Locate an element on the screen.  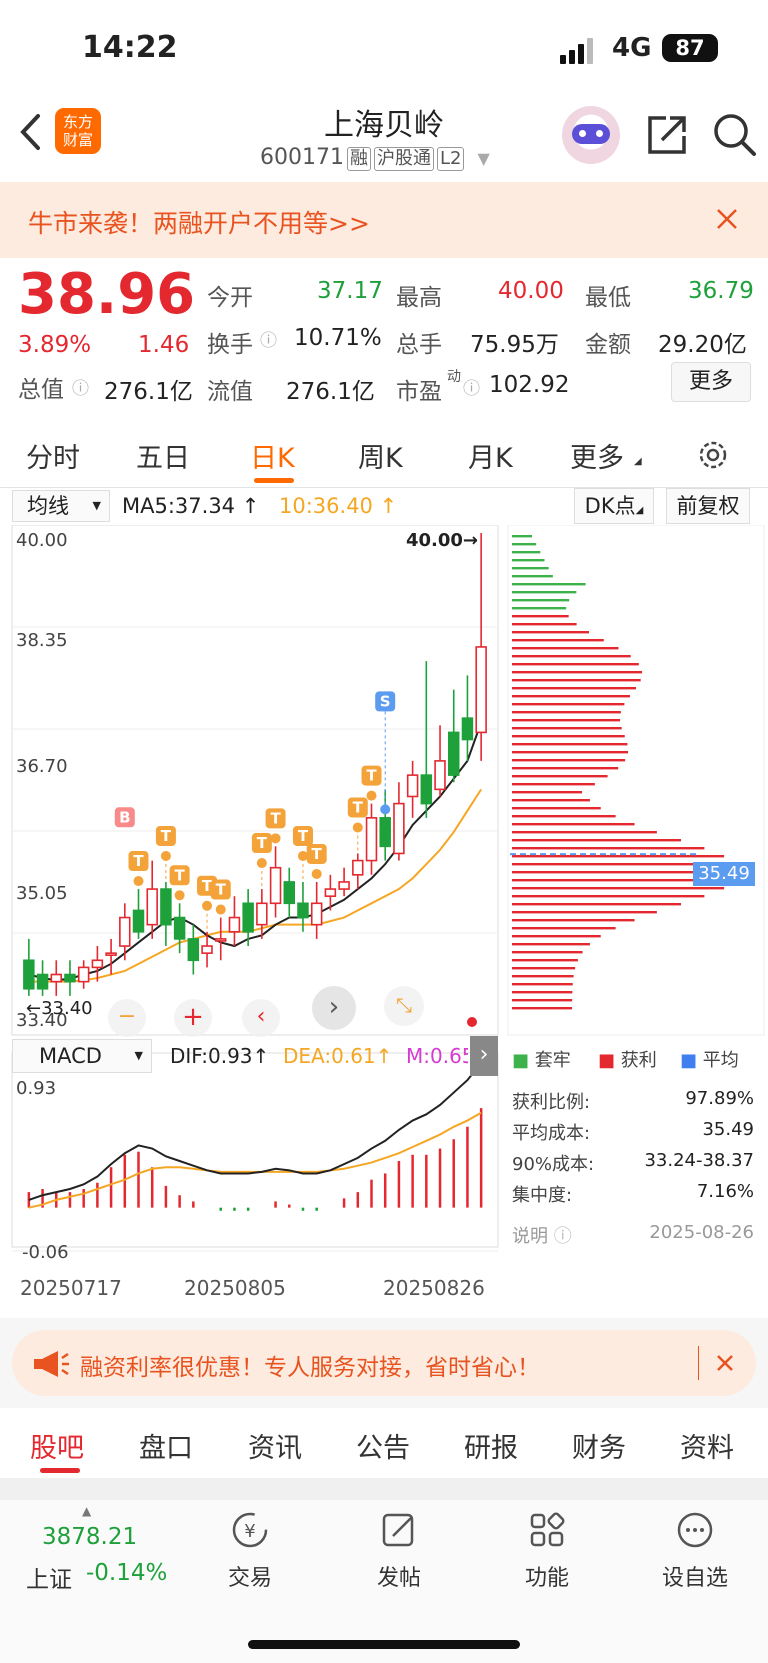
collapse-panel-button: › is located at coordinates (484, 1056).